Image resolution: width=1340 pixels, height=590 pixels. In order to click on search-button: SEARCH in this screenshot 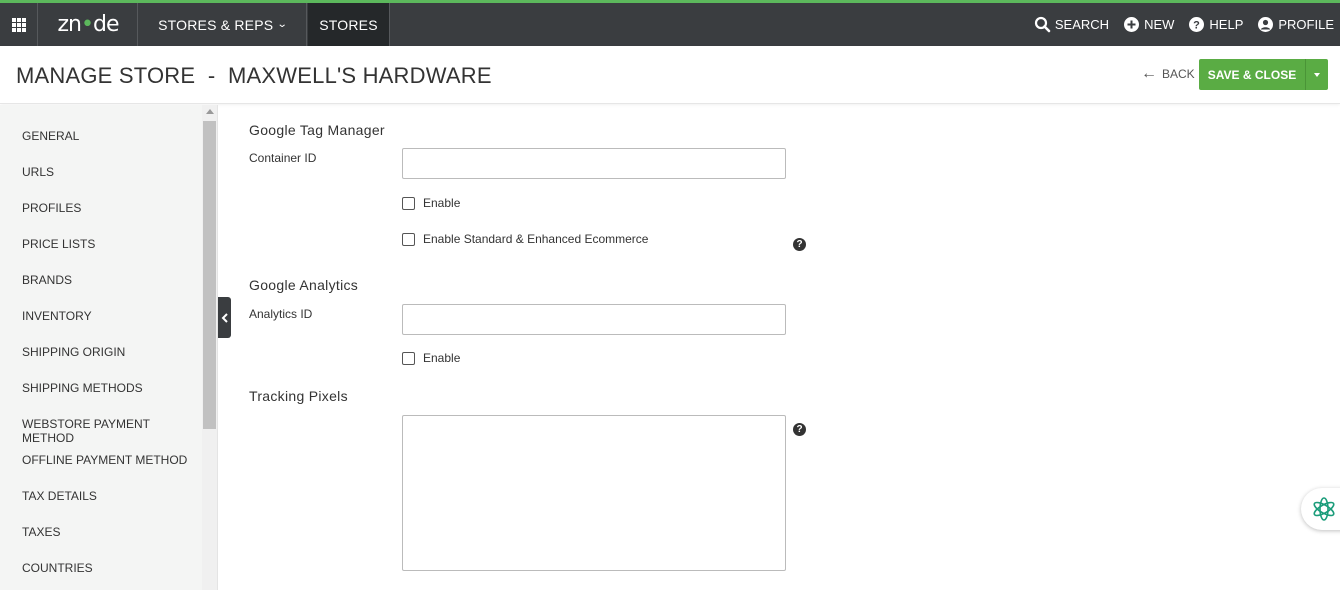, I will do `click(1071, 24)`.